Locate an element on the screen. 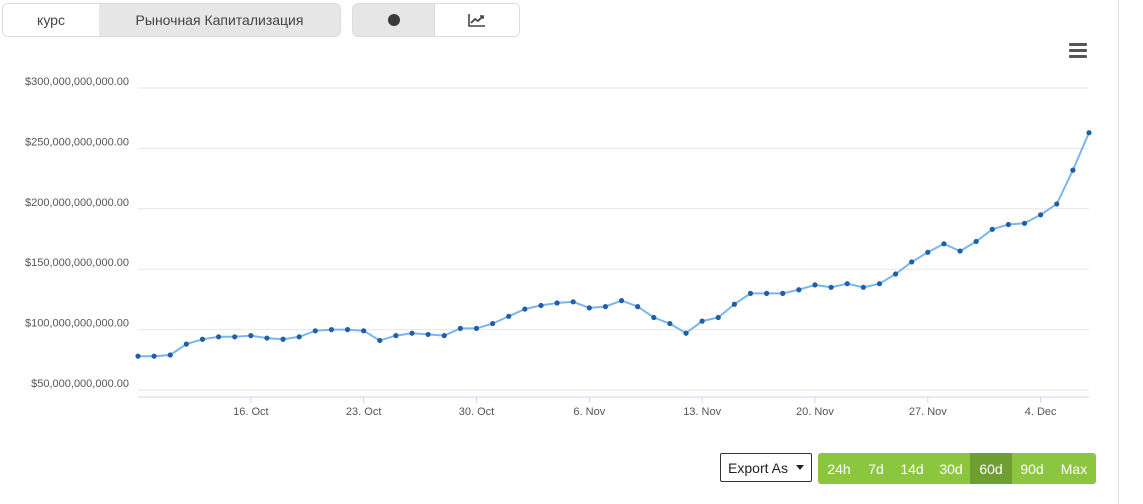  x-tick-label: 4. Dec is located at coordinates (1041, 412).